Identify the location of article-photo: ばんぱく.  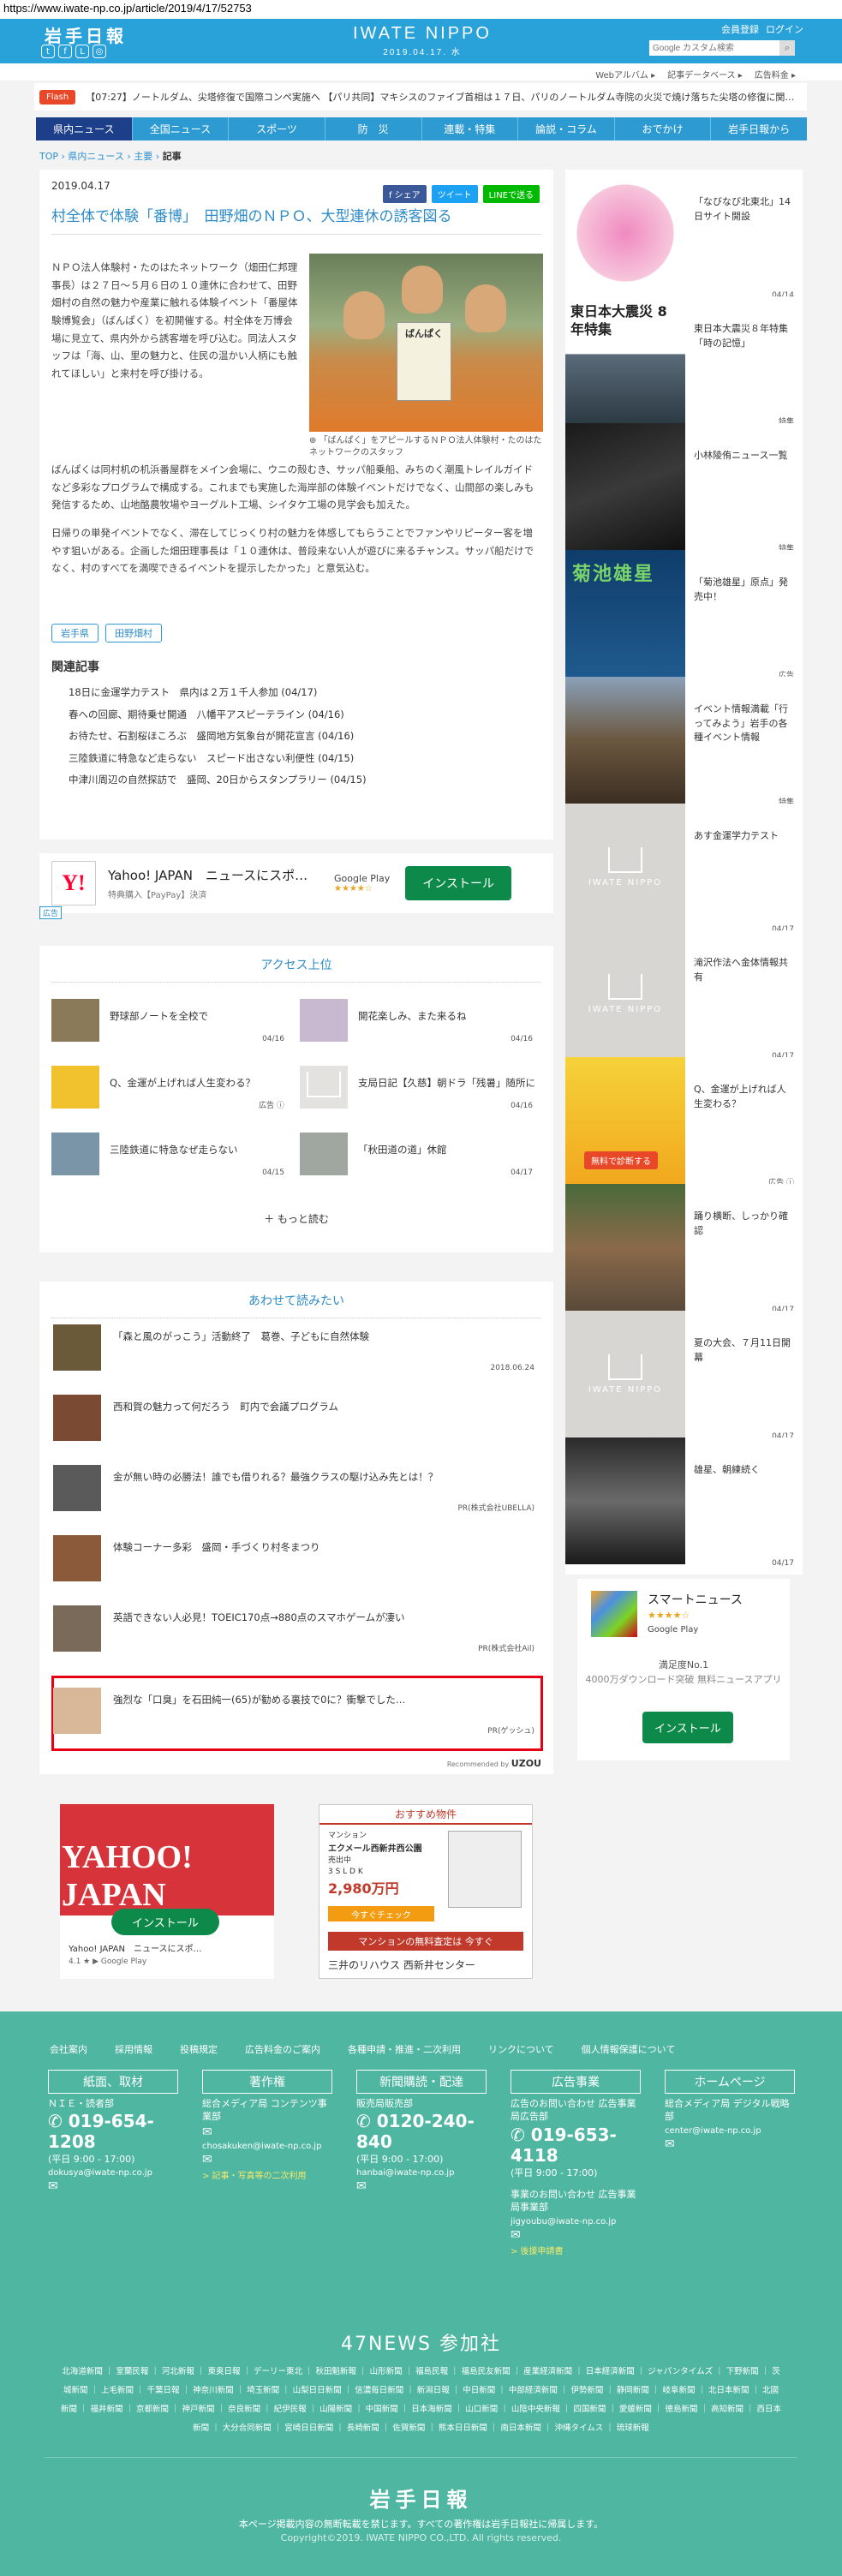
(426, 343).